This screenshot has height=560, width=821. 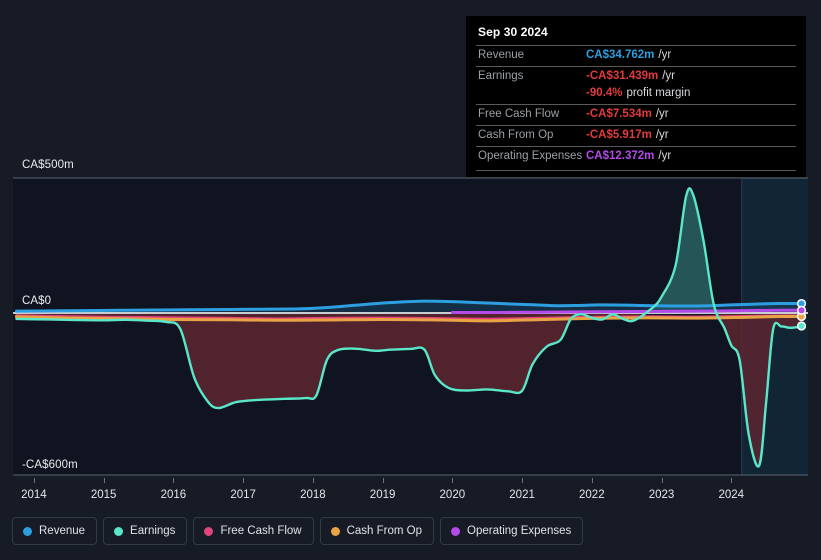 What do you see at coordinates (801, 326) in the screenshot?
I see `endpoint-marker-earnings` at bounding box center [801, 326].